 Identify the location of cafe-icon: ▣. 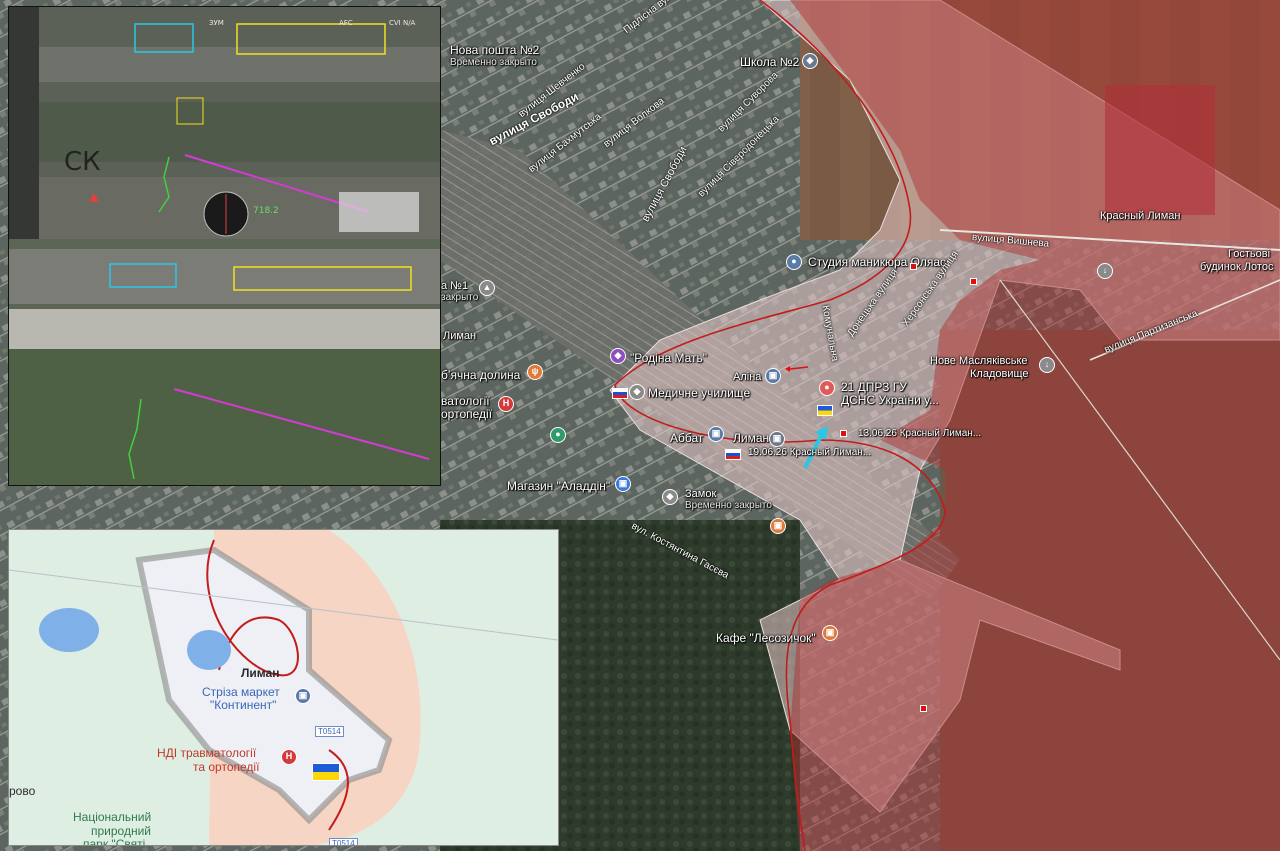
(830, 633).